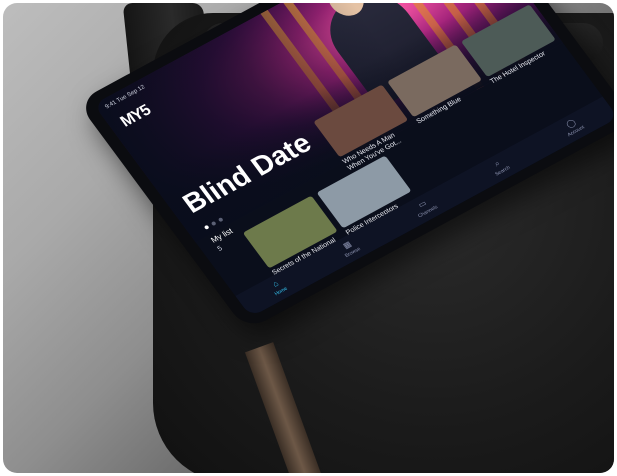 The width and height of the screenshot is (617, 476). What do you see at coordinates (573, 127) in the screenshot?
I see `nav-item-account: ◯ Account` at bounding box center [573, 127].